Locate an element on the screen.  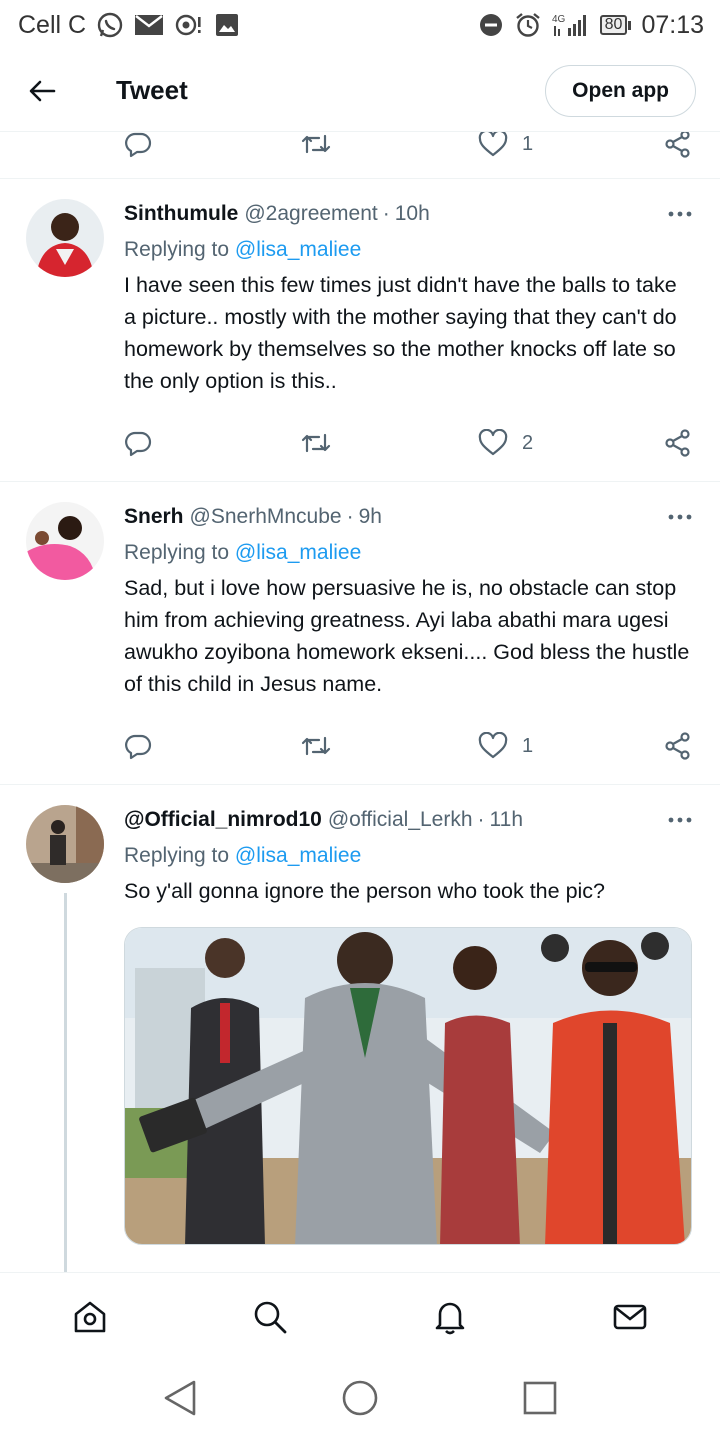
home-icon is located at coordinates (90, 1317).